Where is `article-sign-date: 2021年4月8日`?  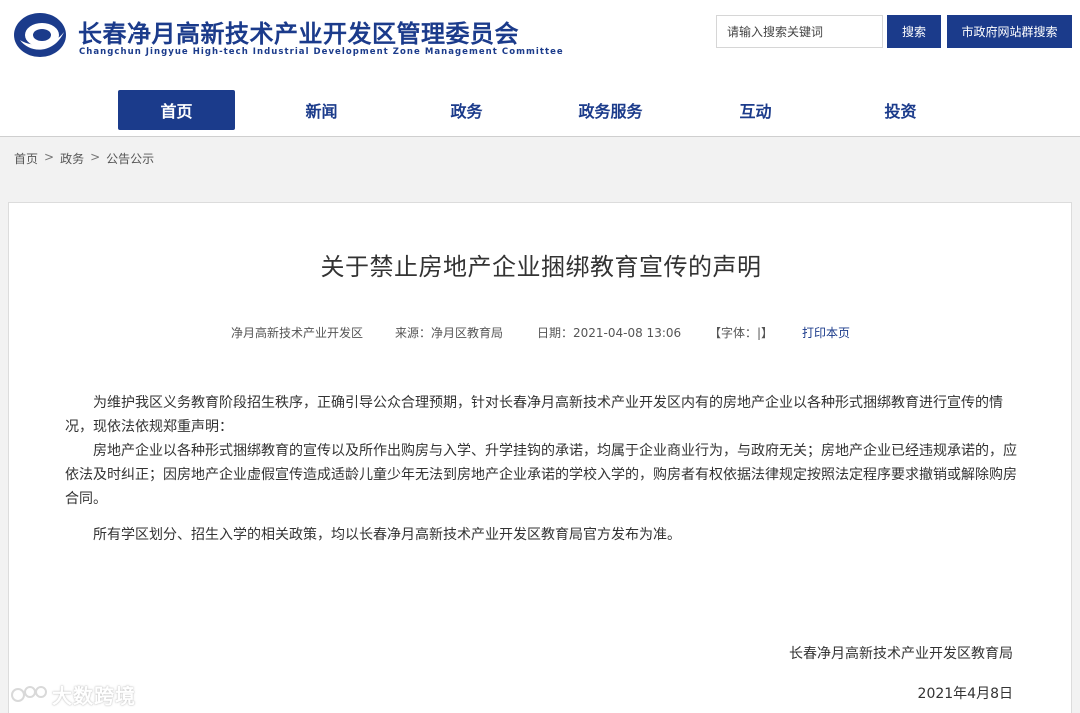
article-sign-date: 2021年4月8日 is located at coordinates (965, 694).